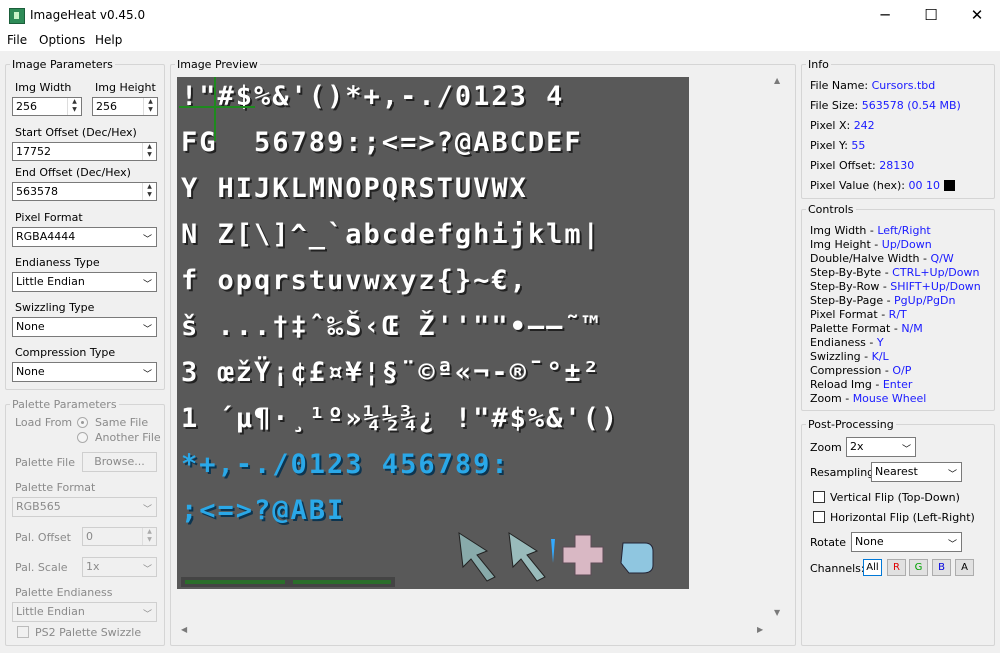  Describe the element at coordinates (17, 40) in the screenshot. I see `menu-file: File` at that location.